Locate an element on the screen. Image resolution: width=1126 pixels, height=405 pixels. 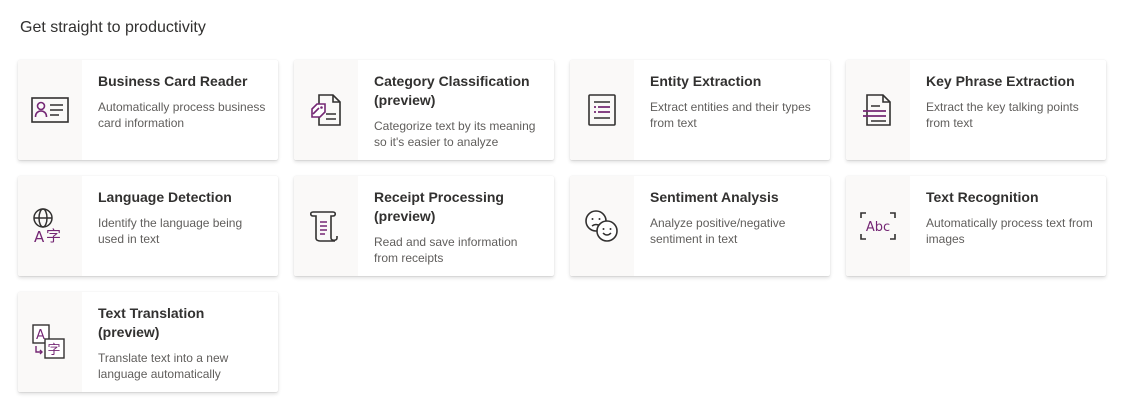
receipt-icon is located at coordinates (323, 226).